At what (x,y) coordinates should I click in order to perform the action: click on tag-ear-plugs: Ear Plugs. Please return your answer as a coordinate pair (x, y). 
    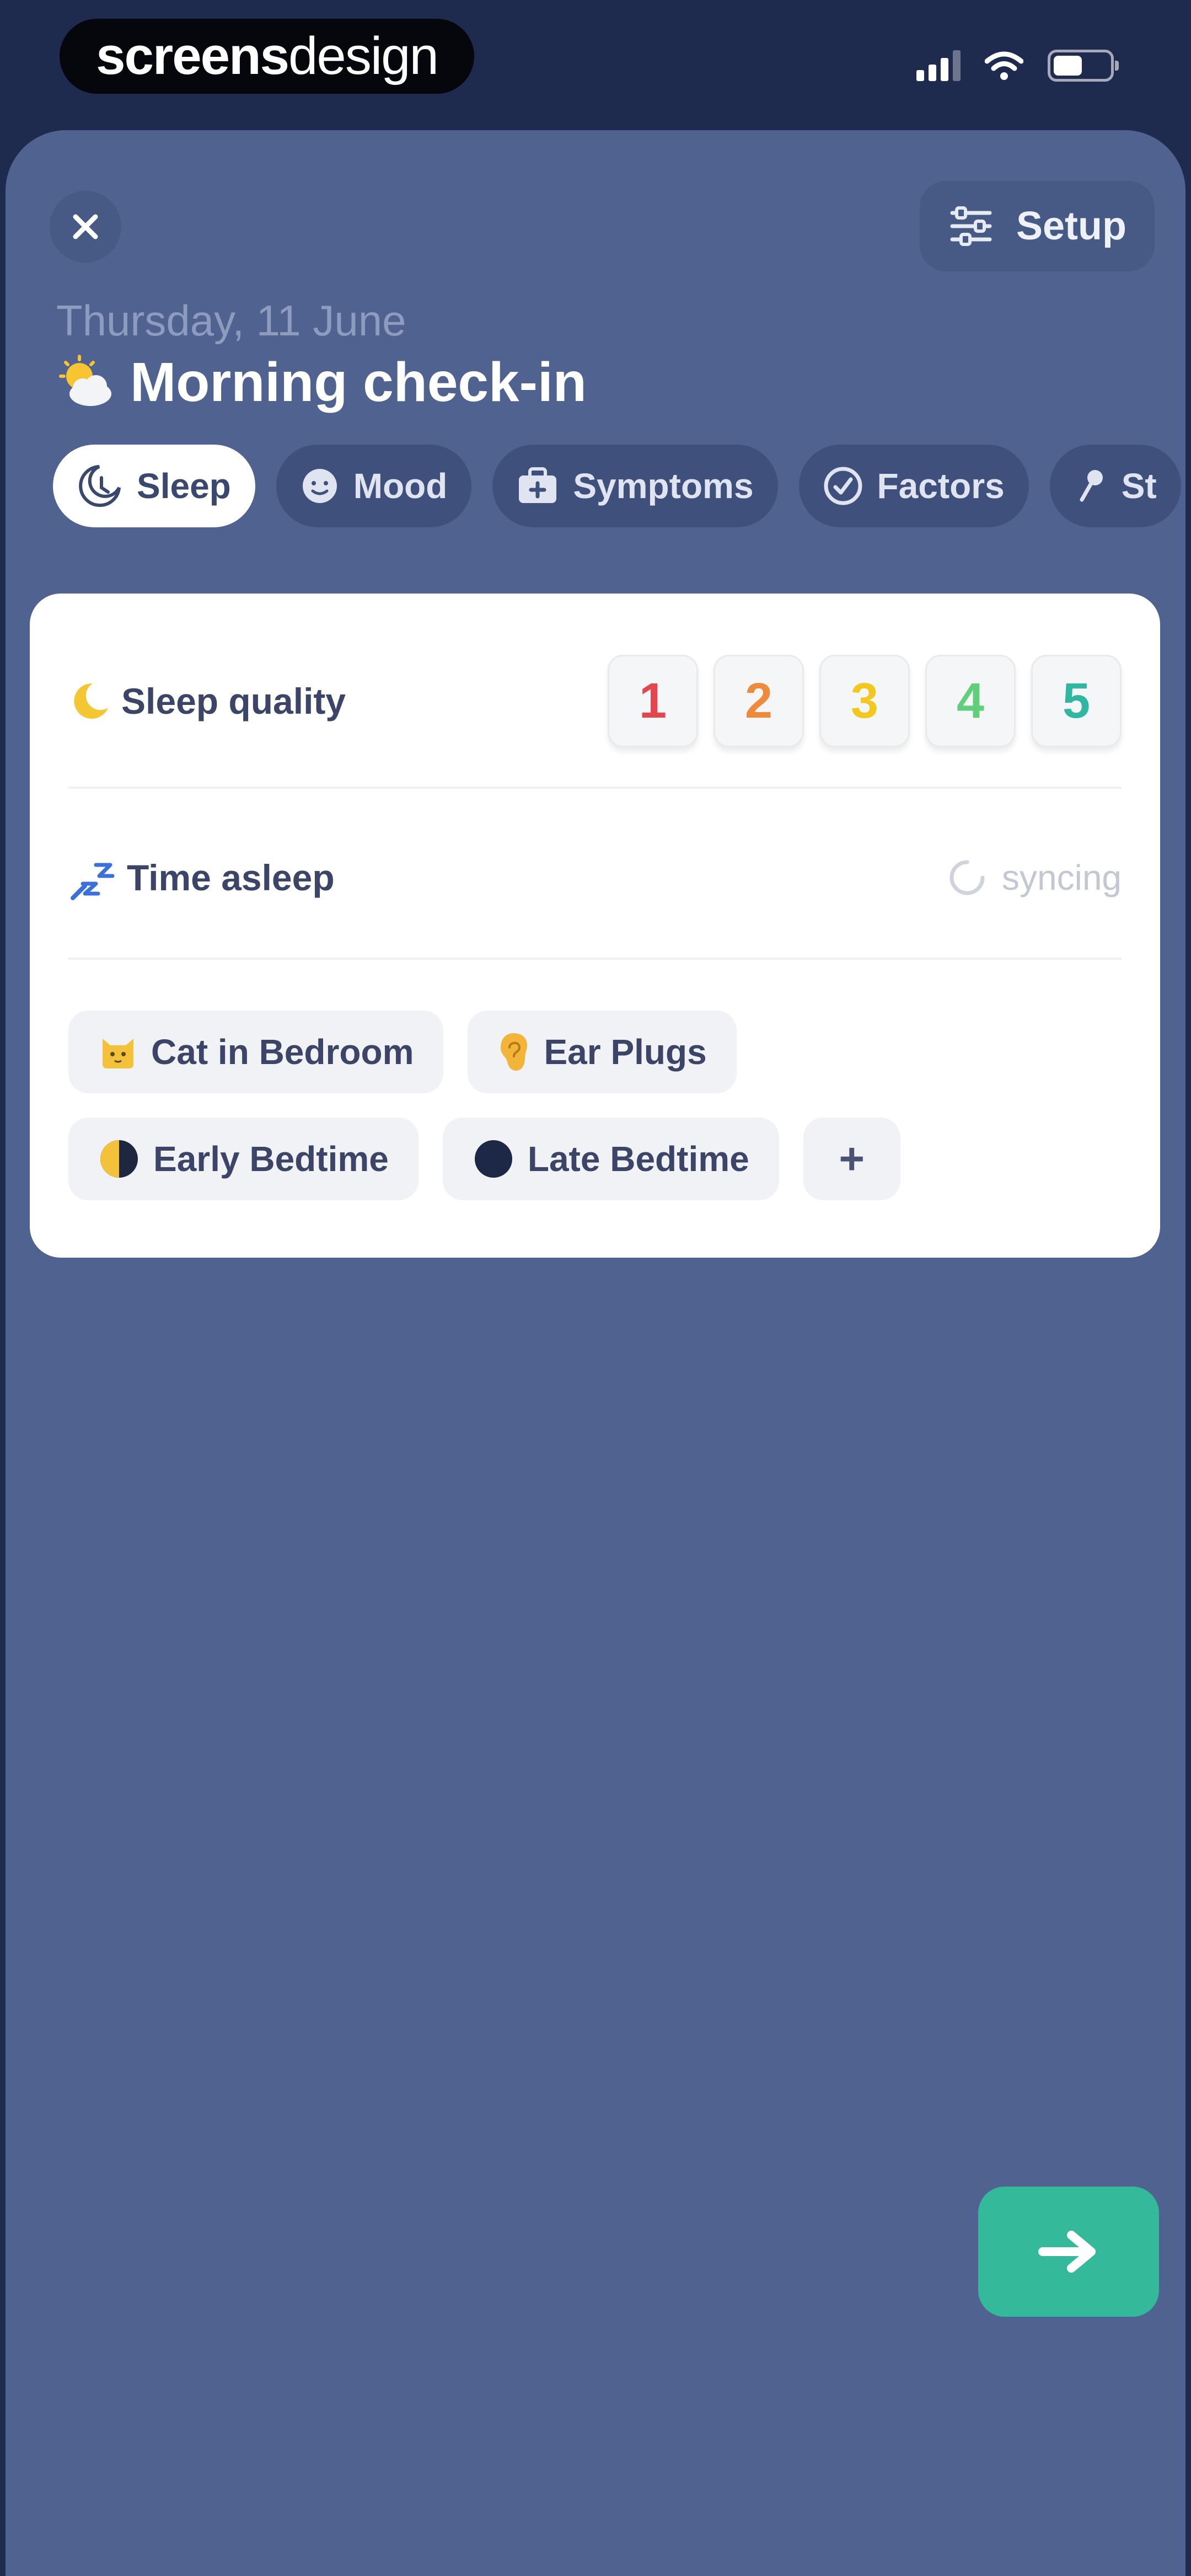
    Looking at the image, I should click on (602, 1052).